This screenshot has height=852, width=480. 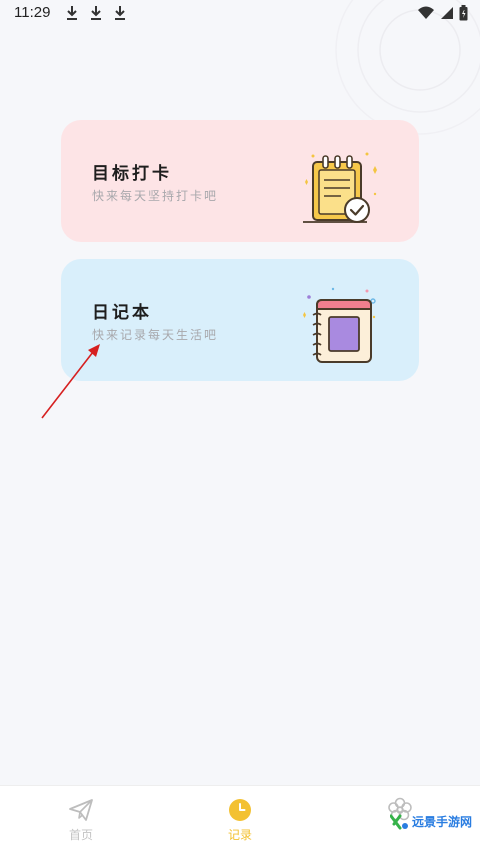 I want to click on nav-item-home: 首页, so click(x=81, y=819).